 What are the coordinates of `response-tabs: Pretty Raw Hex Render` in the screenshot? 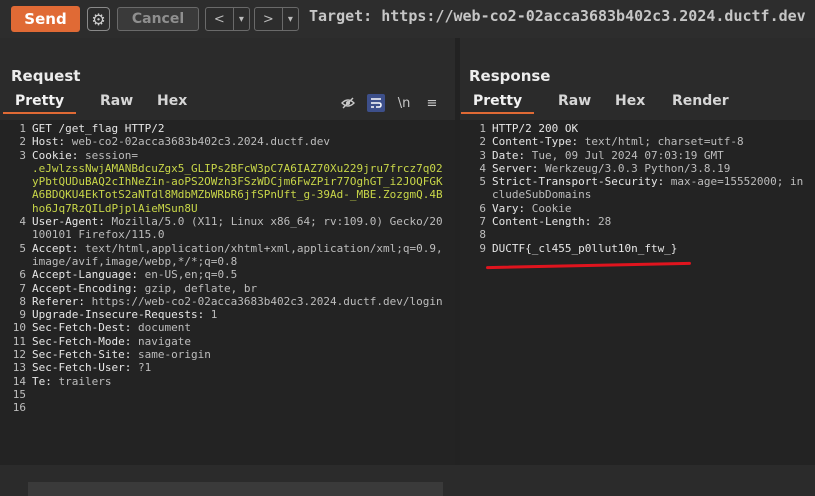 It's located at (637, 103).